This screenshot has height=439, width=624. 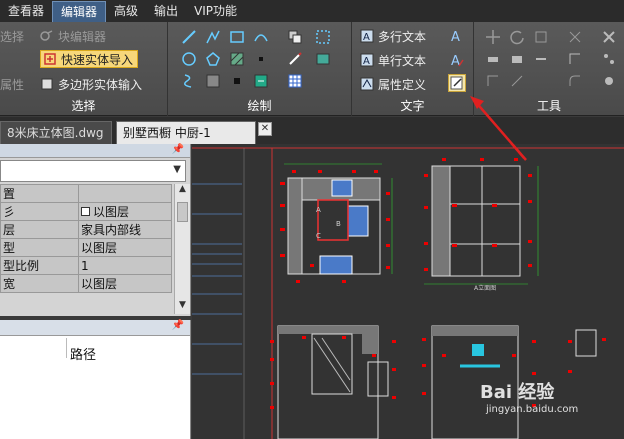 What do you see at coordinates (541, 59) in the screenshot?
I see `array-icon` at bounding box center [541, 59].